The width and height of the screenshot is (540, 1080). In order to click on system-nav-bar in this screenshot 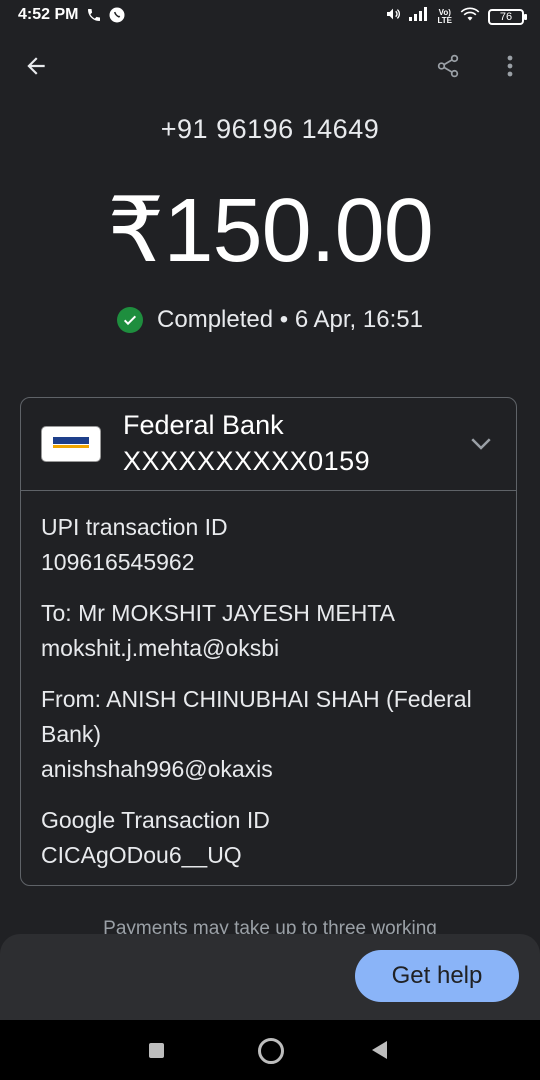, I will do `click(270, 1050)`.